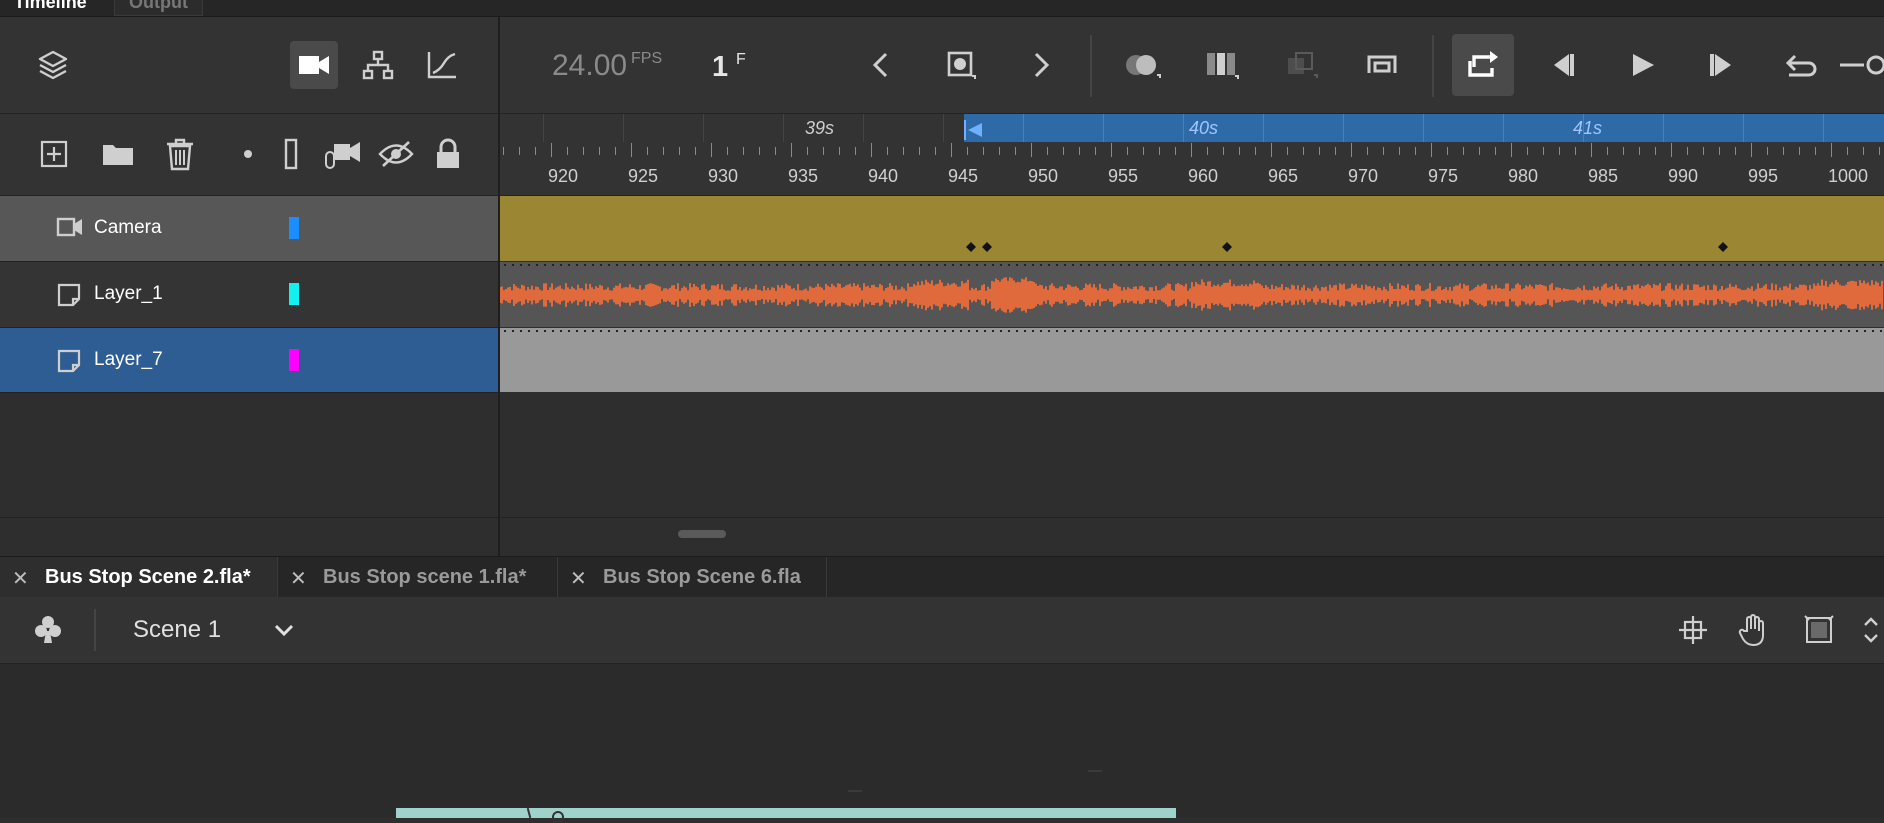  I want to click on outline-icon, so click(291, 154).